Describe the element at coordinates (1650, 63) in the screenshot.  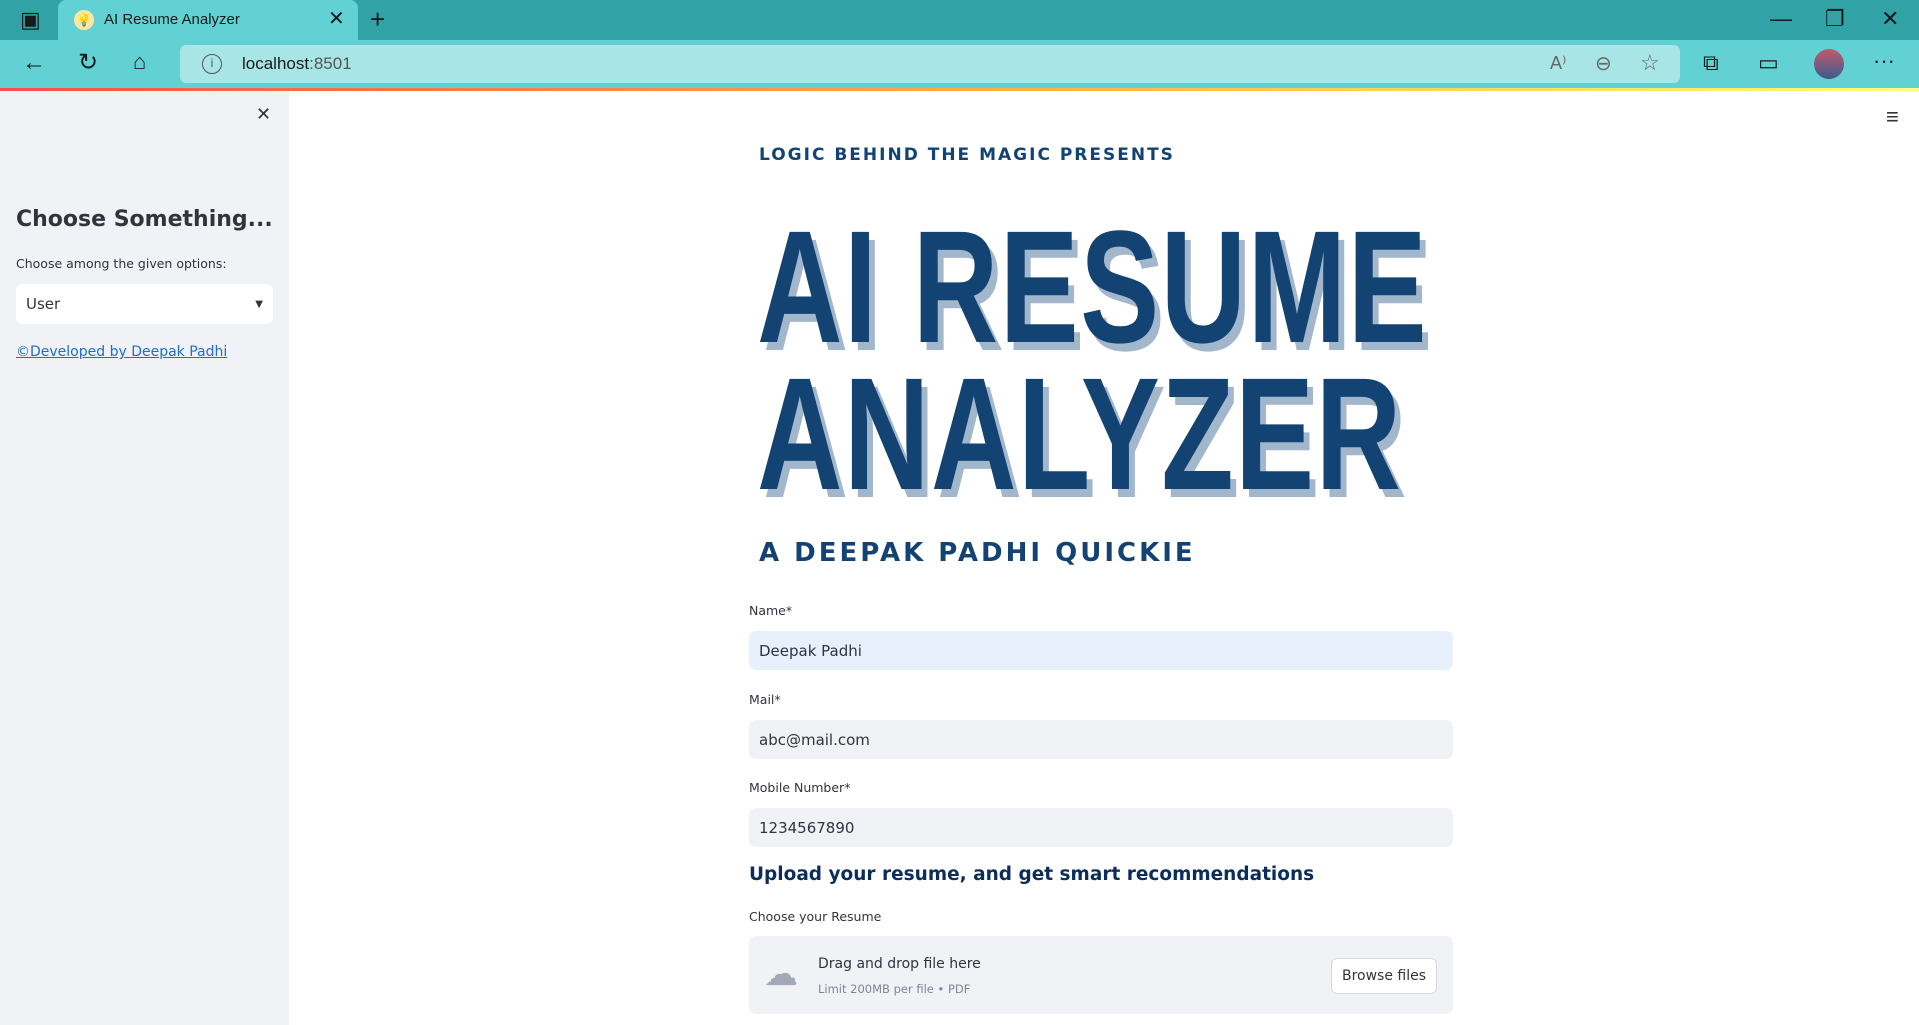
I see `add-favorite-icon: ☆` at that location.